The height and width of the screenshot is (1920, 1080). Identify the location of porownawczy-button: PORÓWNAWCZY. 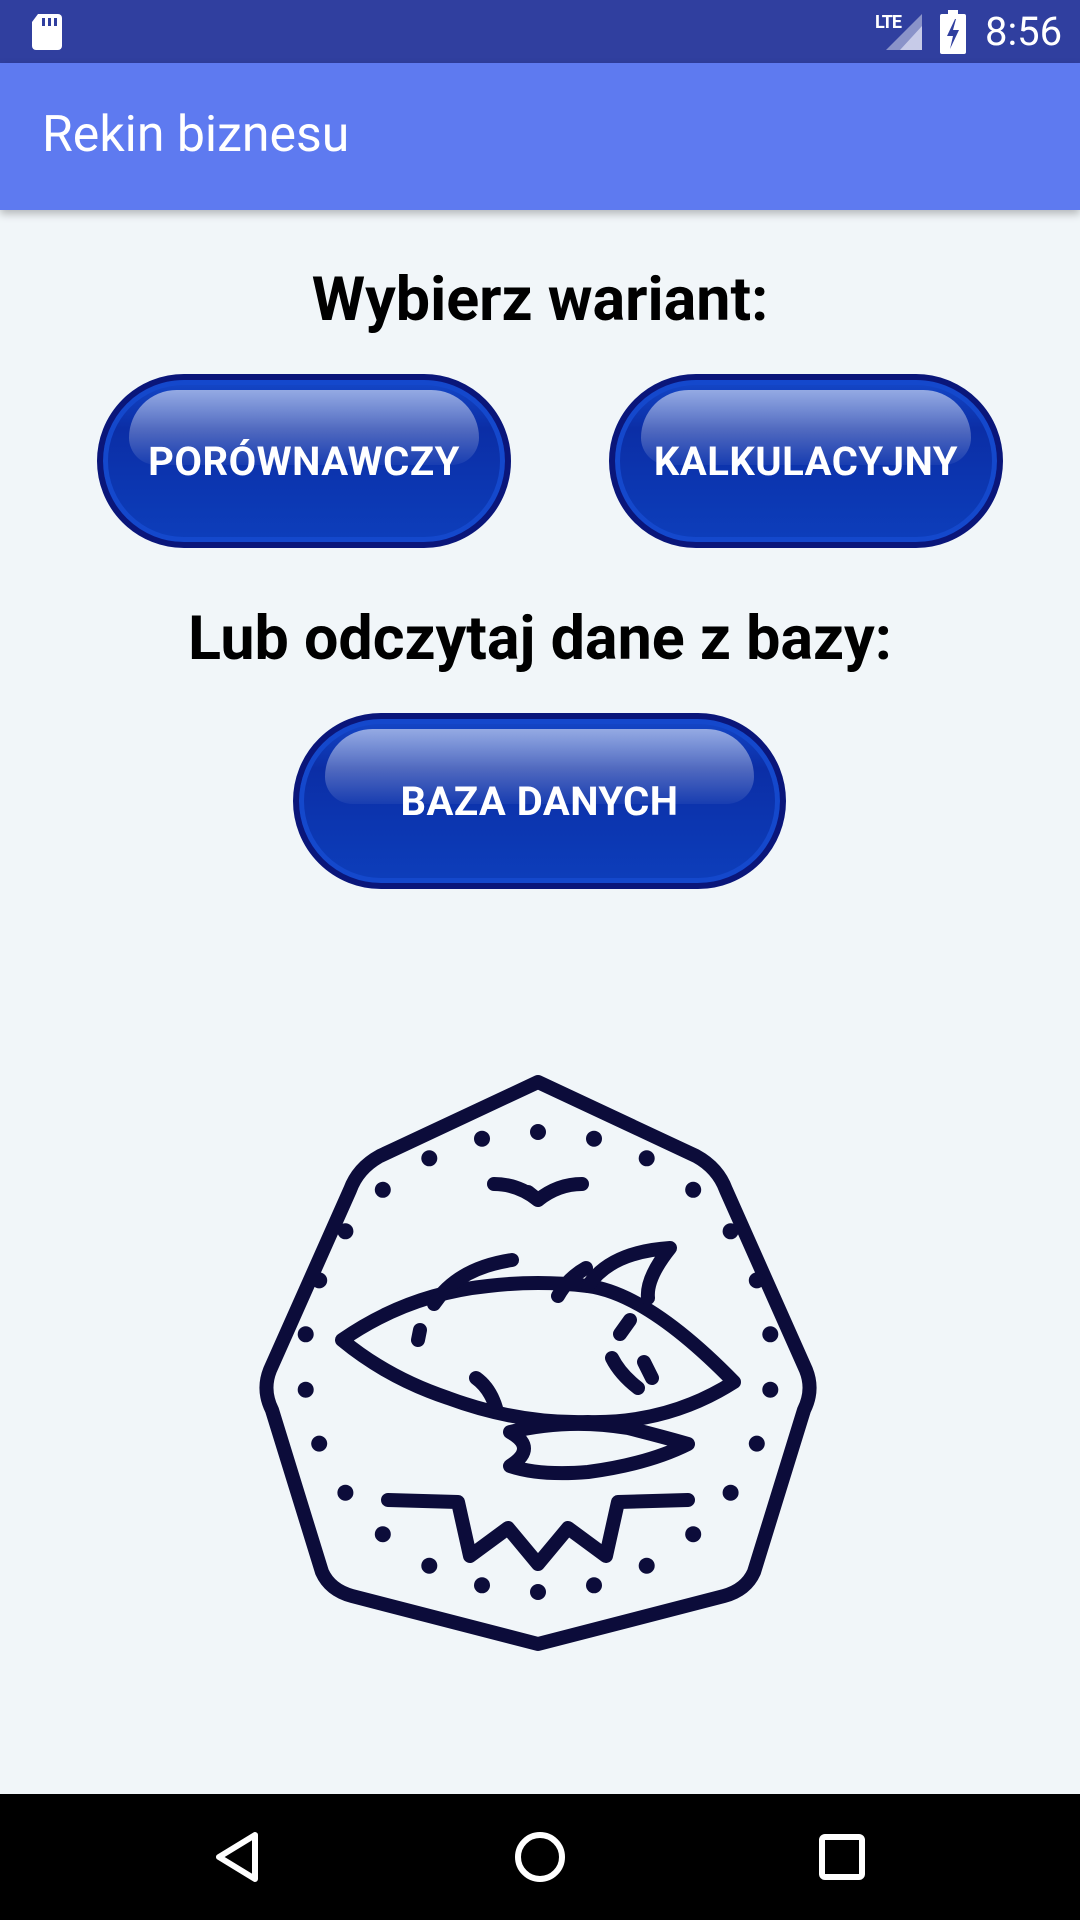
(304, 461).